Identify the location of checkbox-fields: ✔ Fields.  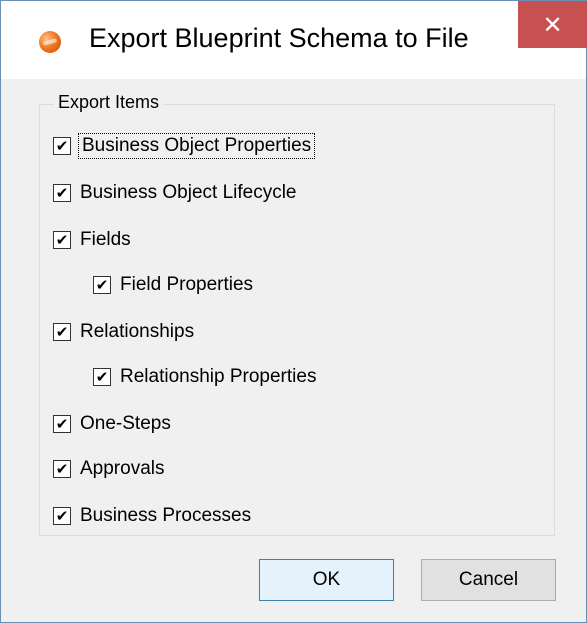
(92, 240).